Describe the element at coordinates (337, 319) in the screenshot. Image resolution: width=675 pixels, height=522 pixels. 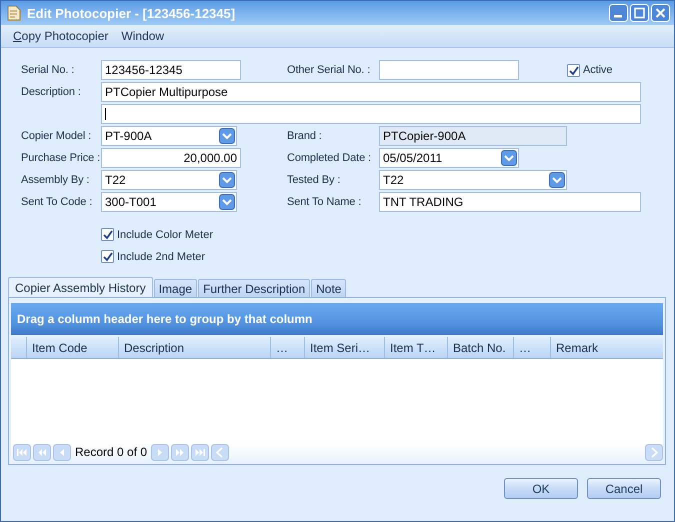
I see `group-panel: Drag a column header here to group by that column` at that location.